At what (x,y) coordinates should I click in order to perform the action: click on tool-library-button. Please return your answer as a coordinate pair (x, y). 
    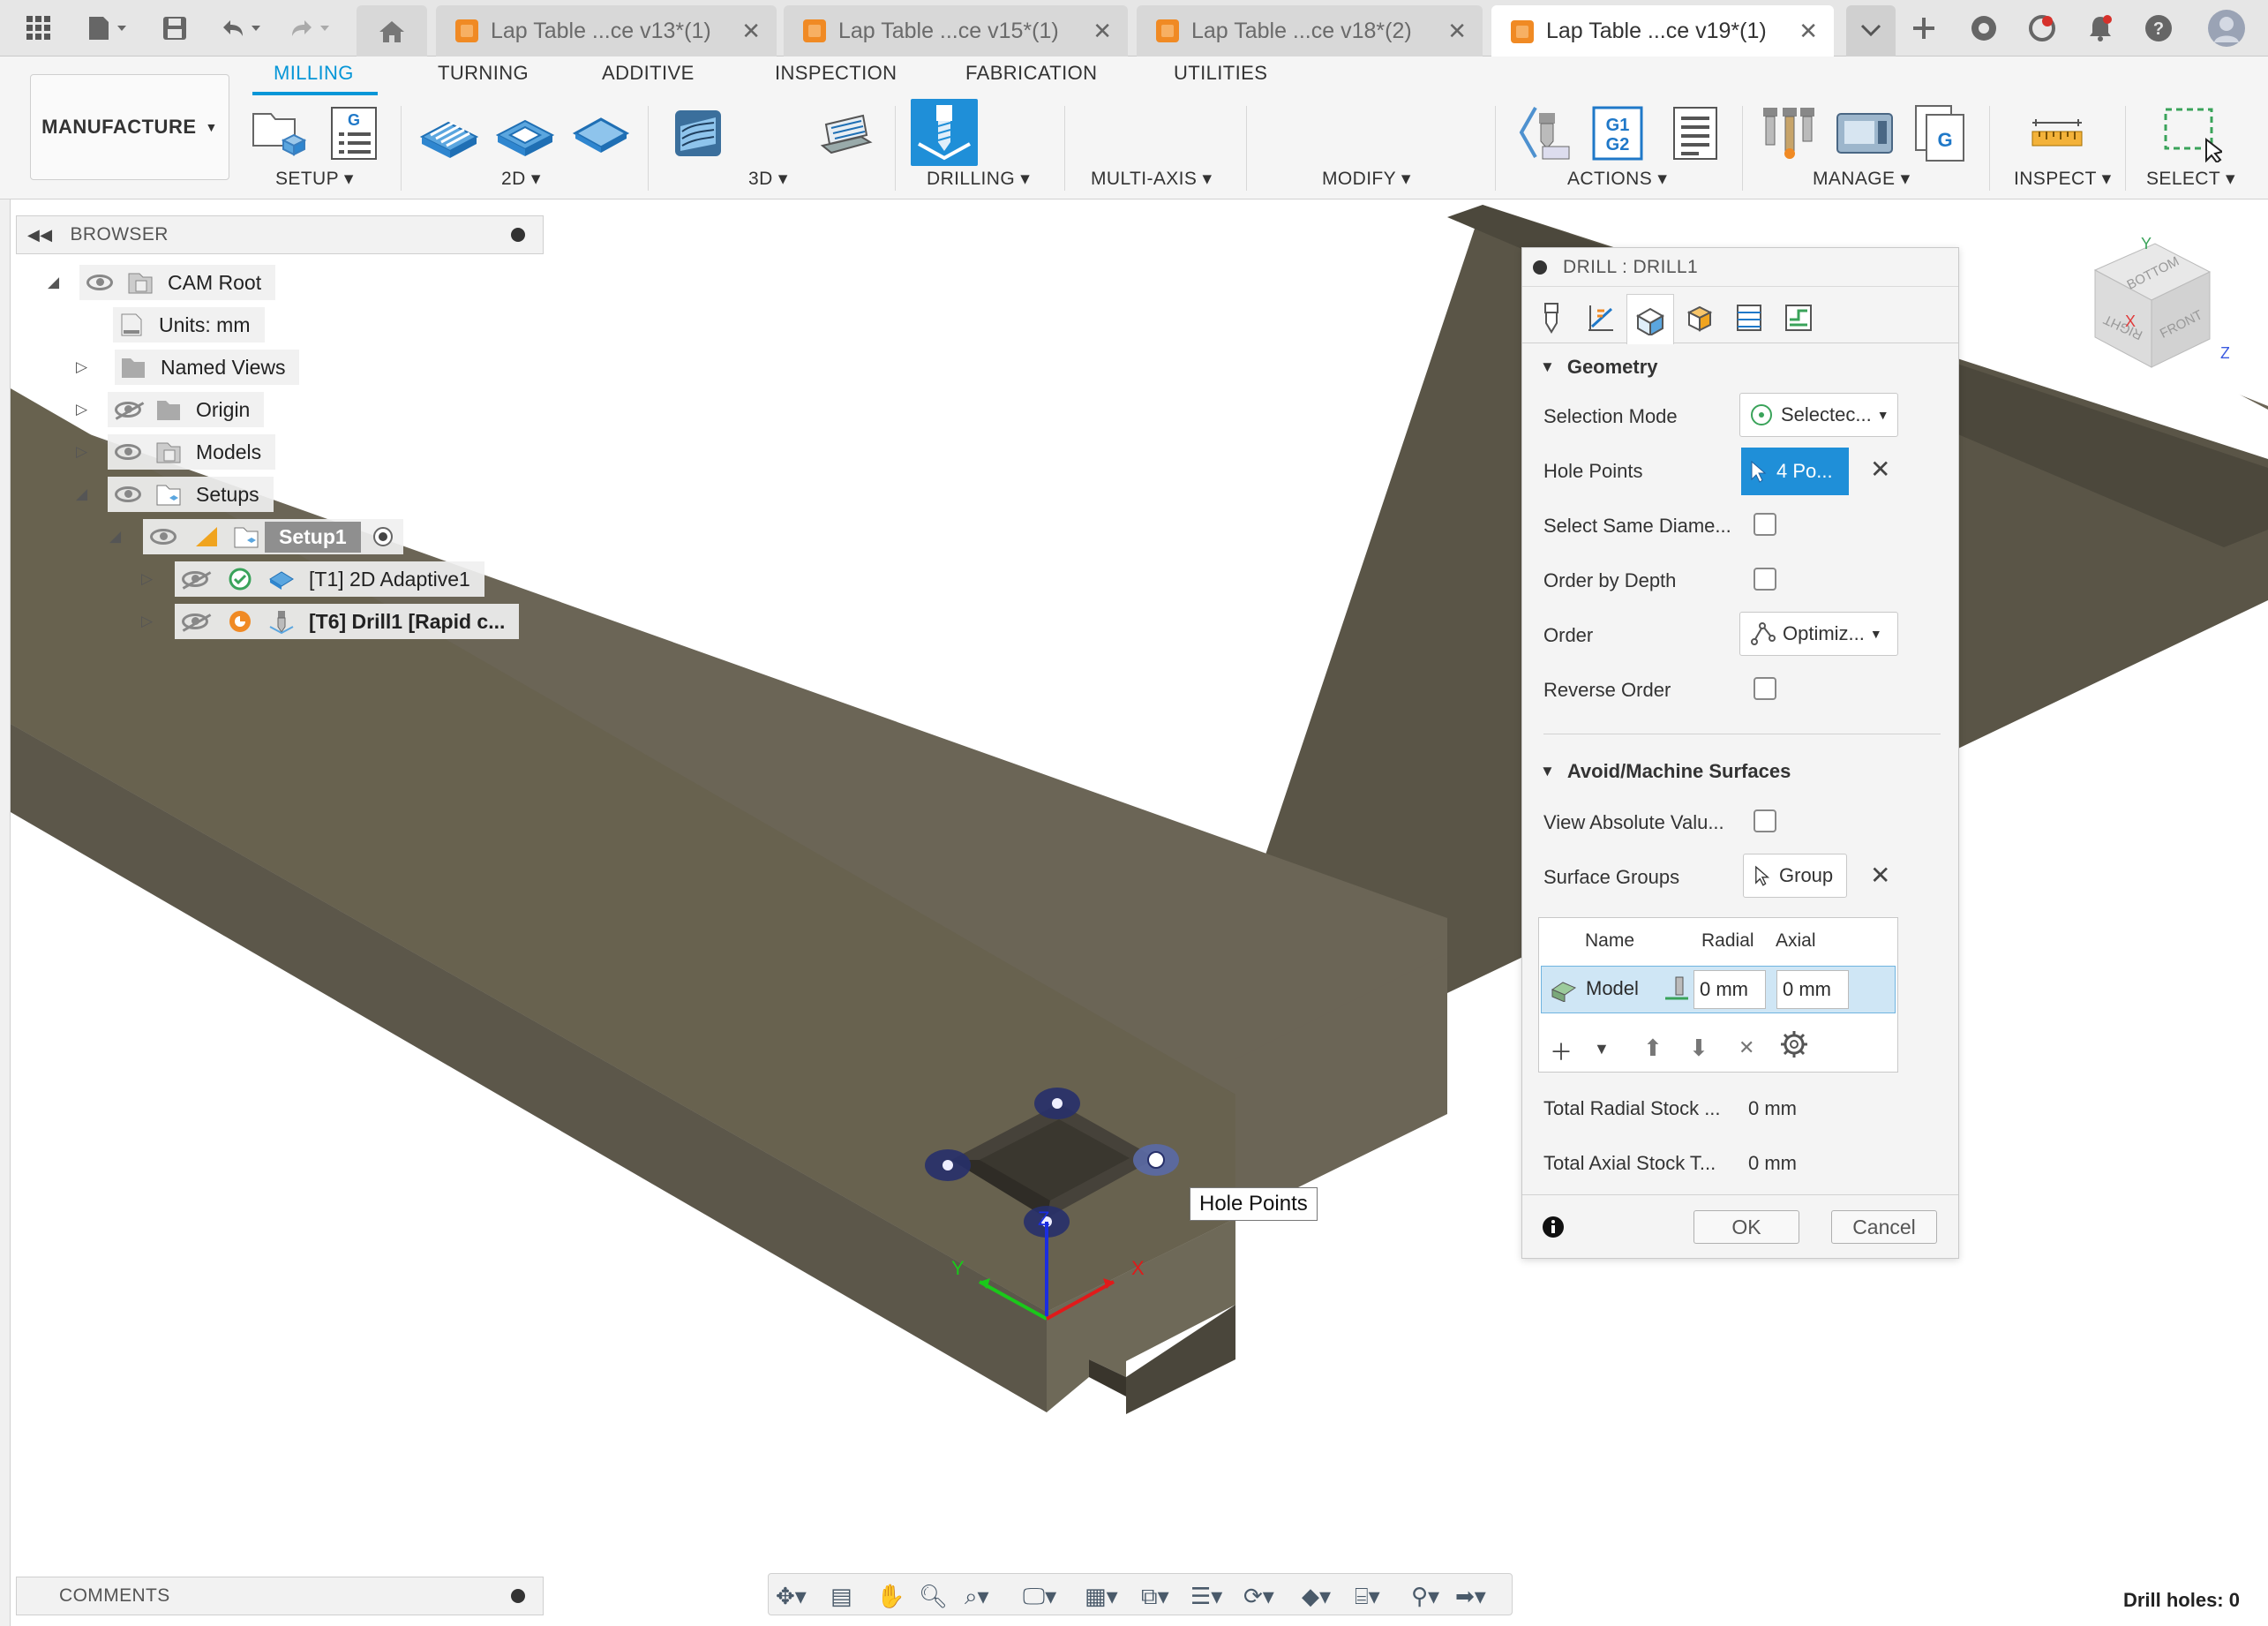
    Looking at the image, I should click on (1789, 133).